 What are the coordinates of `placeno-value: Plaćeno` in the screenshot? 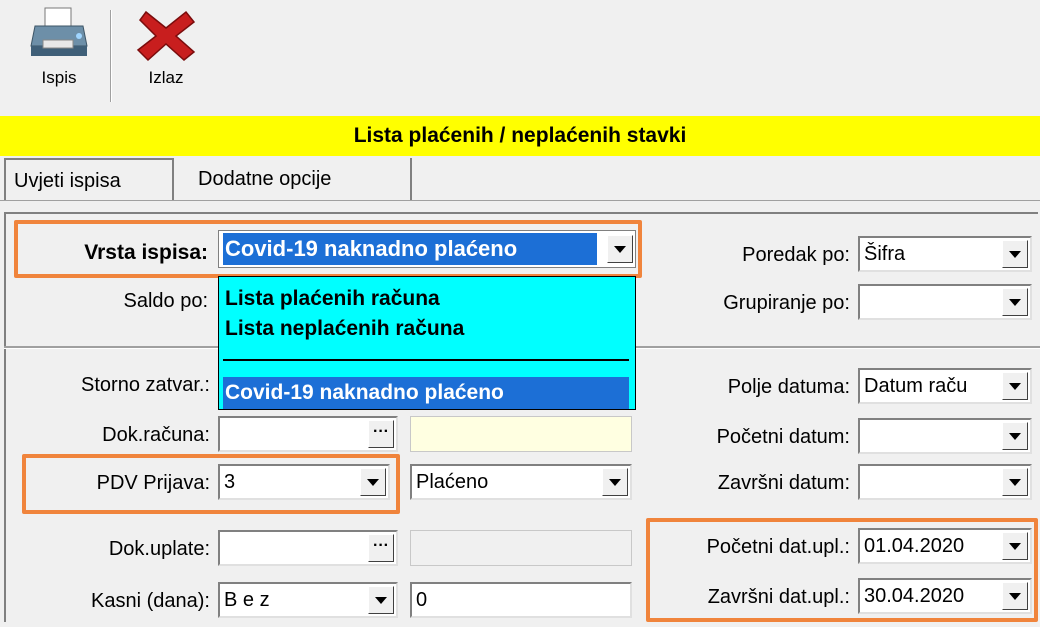 It's located at (452, 482).